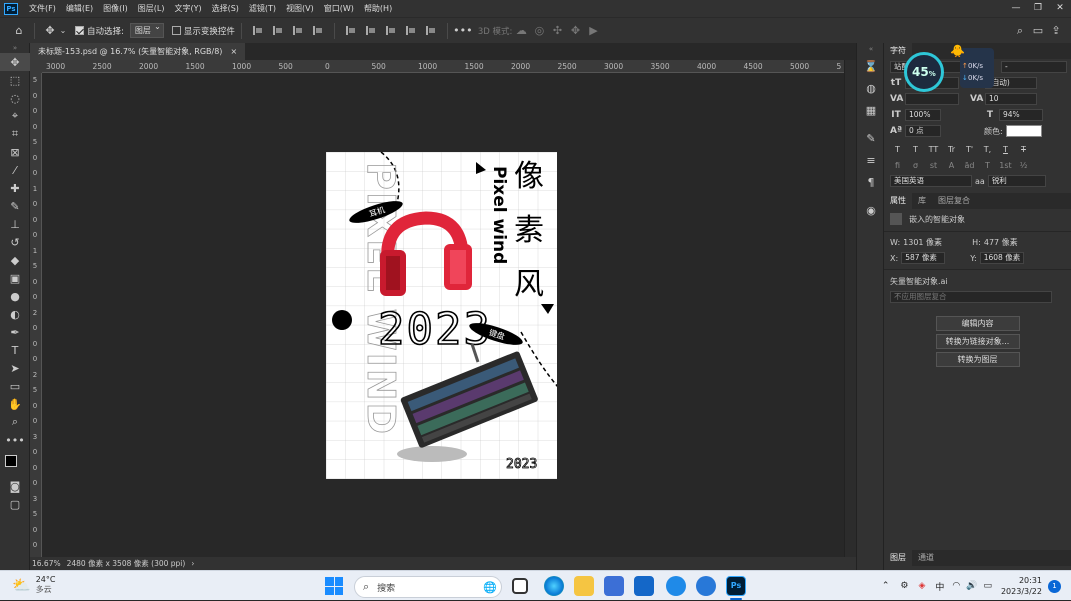  I want to click on 3d-scale-icon: ▶, so click(593, 31).